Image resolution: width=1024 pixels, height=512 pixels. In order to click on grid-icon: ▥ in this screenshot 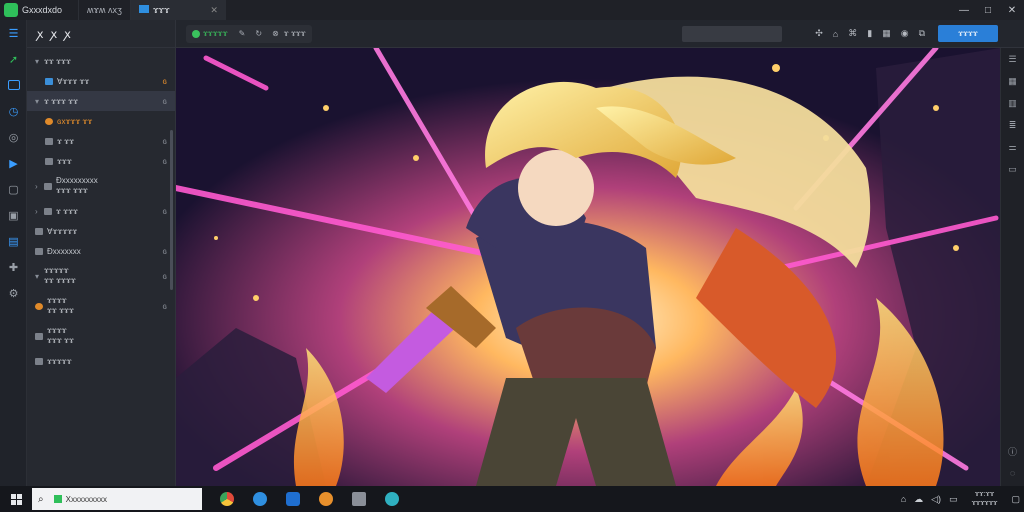, I will do `click(1012, 103)`.